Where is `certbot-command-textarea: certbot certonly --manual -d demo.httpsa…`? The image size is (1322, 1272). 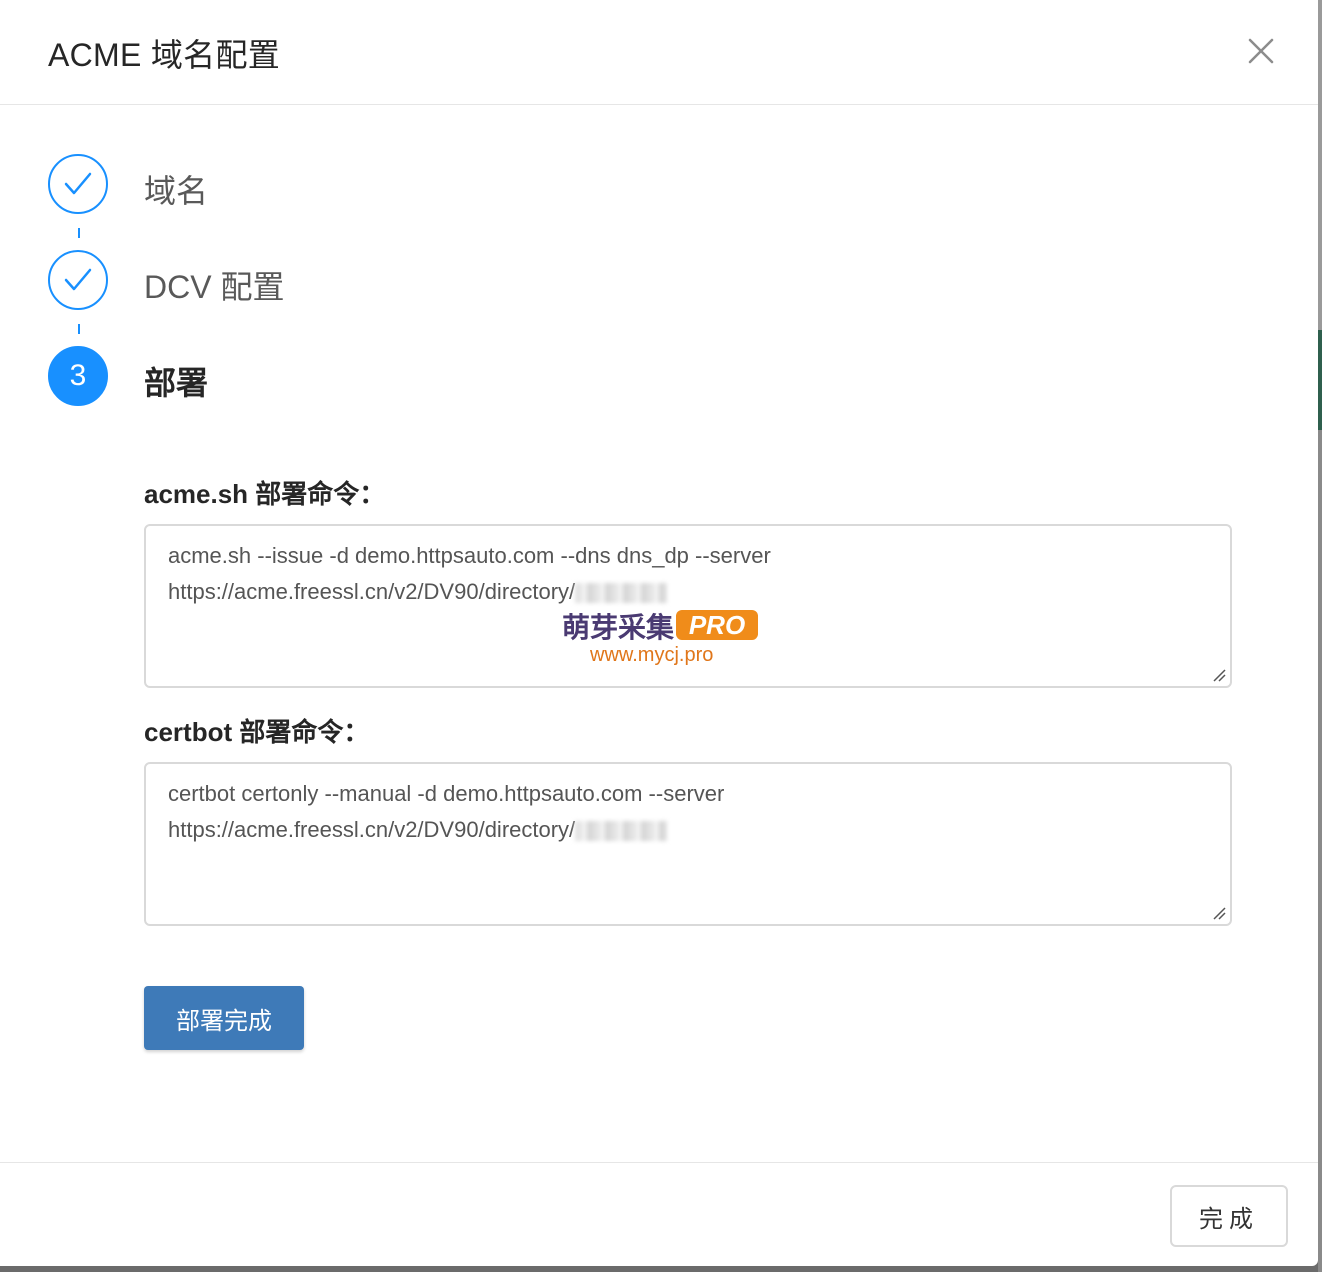 certbot-command-textarea: certbot certonly --manual -d demo.httpsa… is located at coordinates (688, 844).